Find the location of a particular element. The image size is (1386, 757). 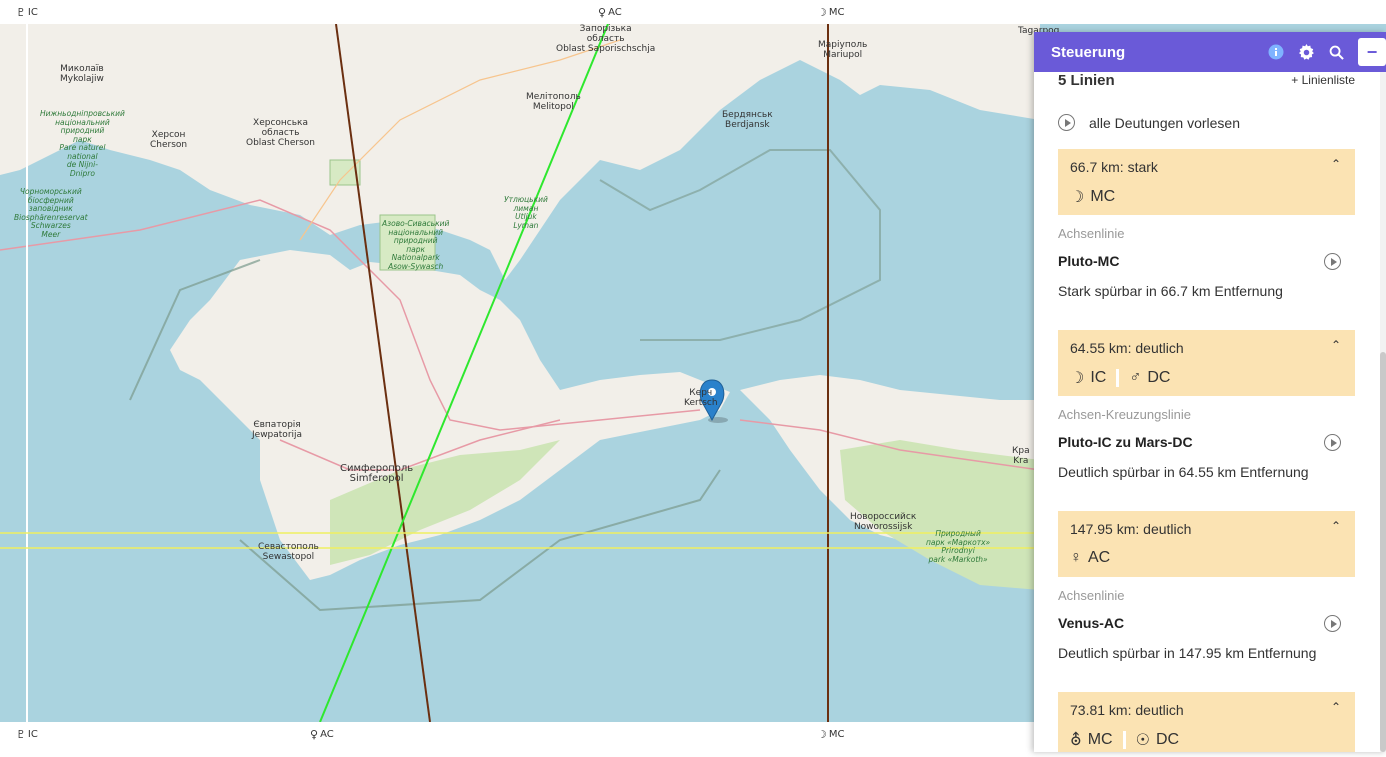

entry-name-row: Venus-AC is located at coordinates (1206, 625).